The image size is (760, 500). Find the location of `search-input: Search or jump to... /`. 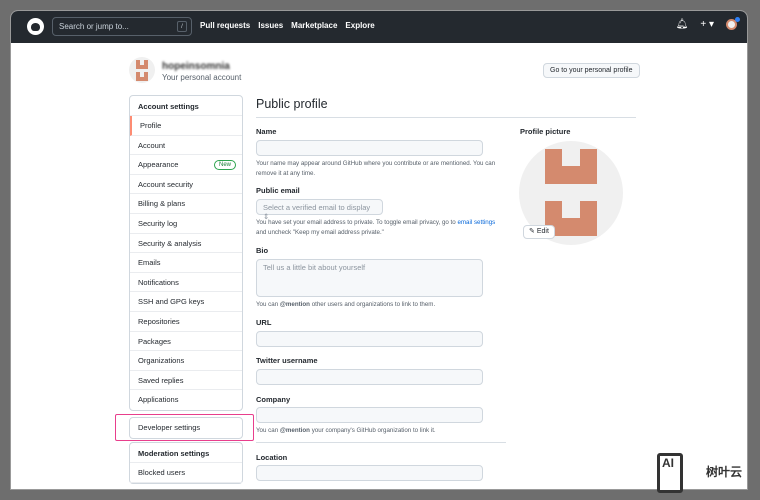

search-input: Search or jump to... / is located at coordinates (122, 26).